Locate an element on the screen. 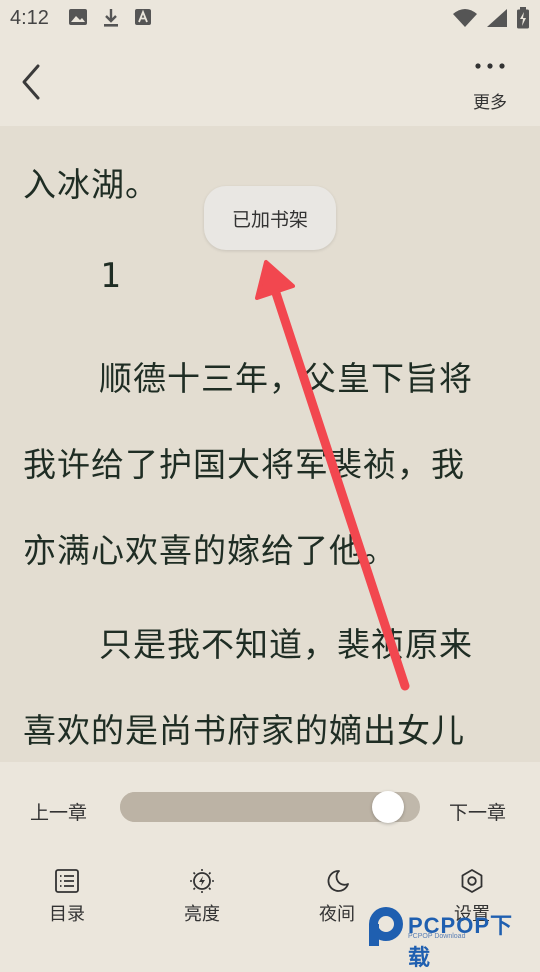 The height and width of the screenshot is (972, 540). watermark-logo: PCPOP下载 PCPOP Download is located at coordinates (449, 935).